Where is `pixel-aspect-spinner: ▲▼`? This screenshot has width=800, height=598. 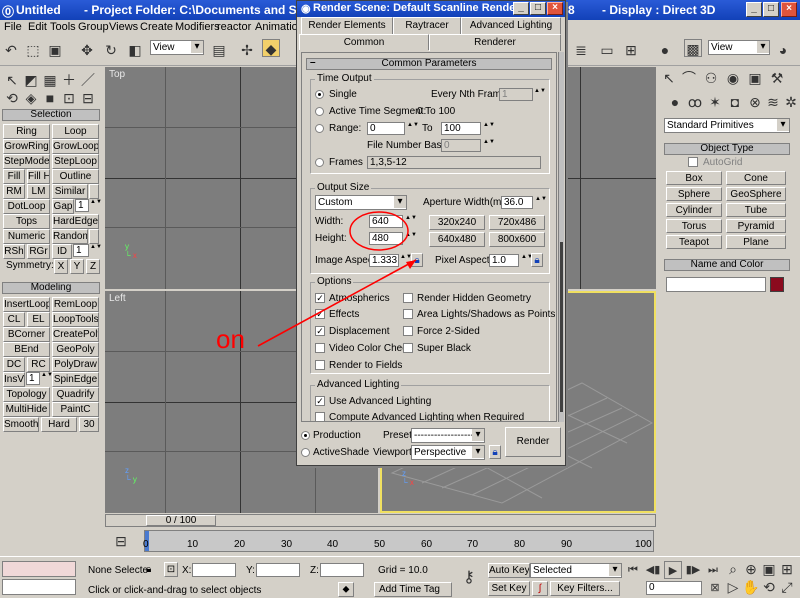
pixel-aspect-spinner: ▲▼ is located at coordinates (527, 260).